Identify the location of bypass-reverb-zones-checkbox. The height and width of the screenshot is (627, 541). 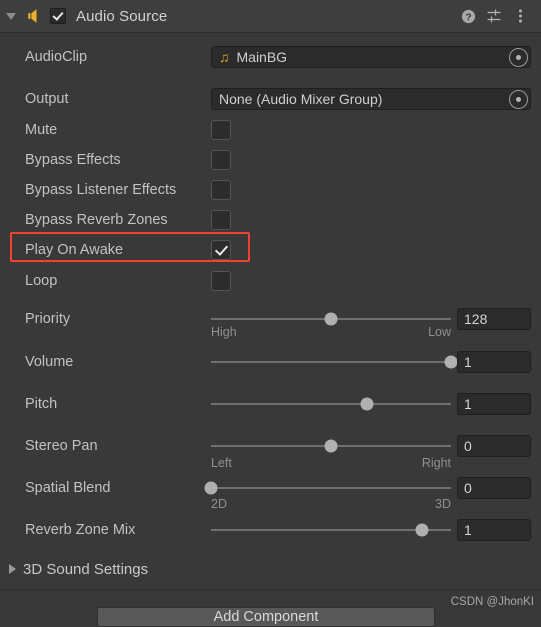
(221, 220).